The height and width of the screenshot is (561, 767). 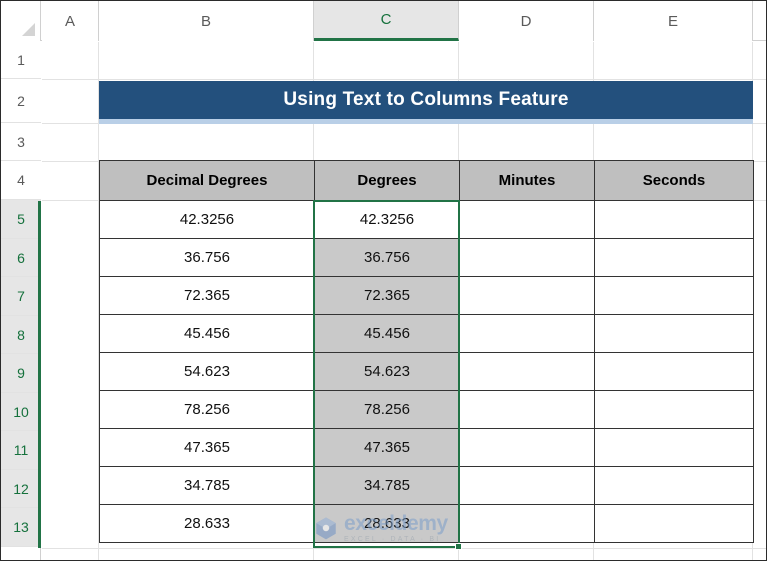 I want to click on table-row: 54.623 54.623, so click(x=426, y=371).